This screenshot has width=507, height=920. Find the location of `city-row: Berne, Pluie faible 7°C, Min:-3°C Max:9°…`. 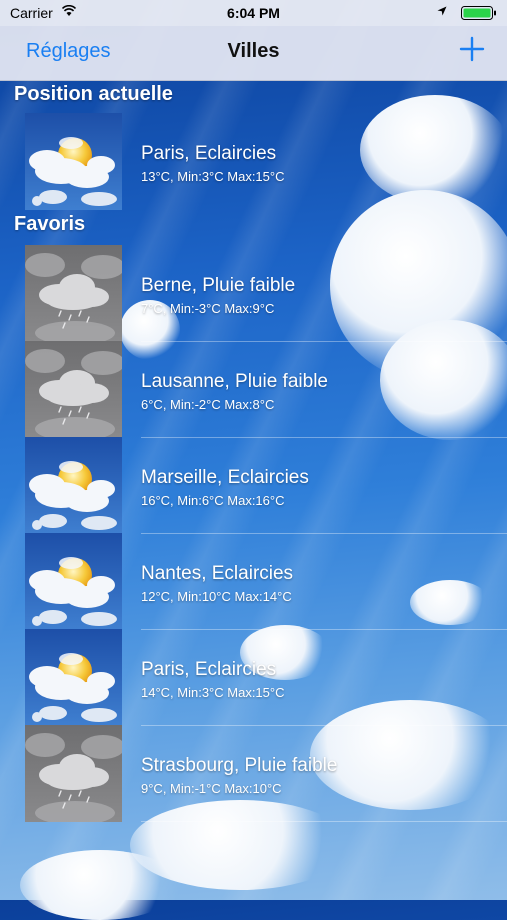

city-row: Berne, Pluie faible 7°C, Min:-3°C Max:9°… is located at coordinates (253, 293).